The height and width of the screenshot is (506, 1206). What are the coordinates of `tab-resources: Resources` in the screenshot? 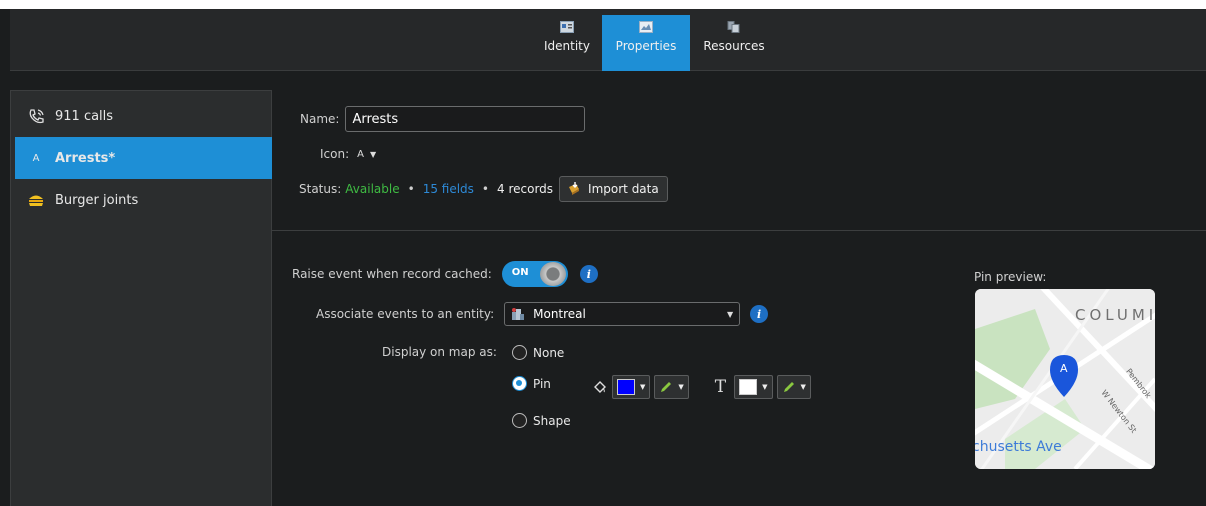 It's located at (734, 43).